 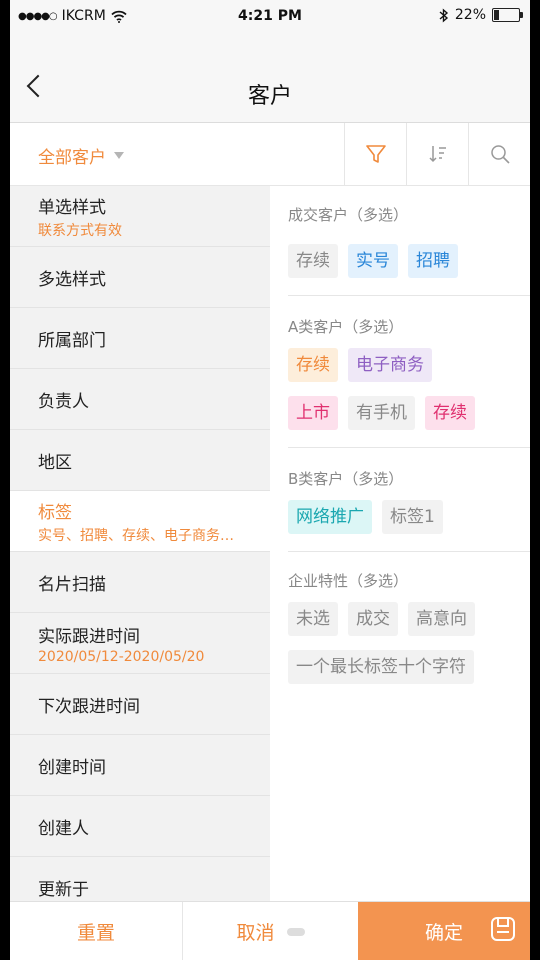 I want to click on menu-item: 地区, so click(x=140, y=460).